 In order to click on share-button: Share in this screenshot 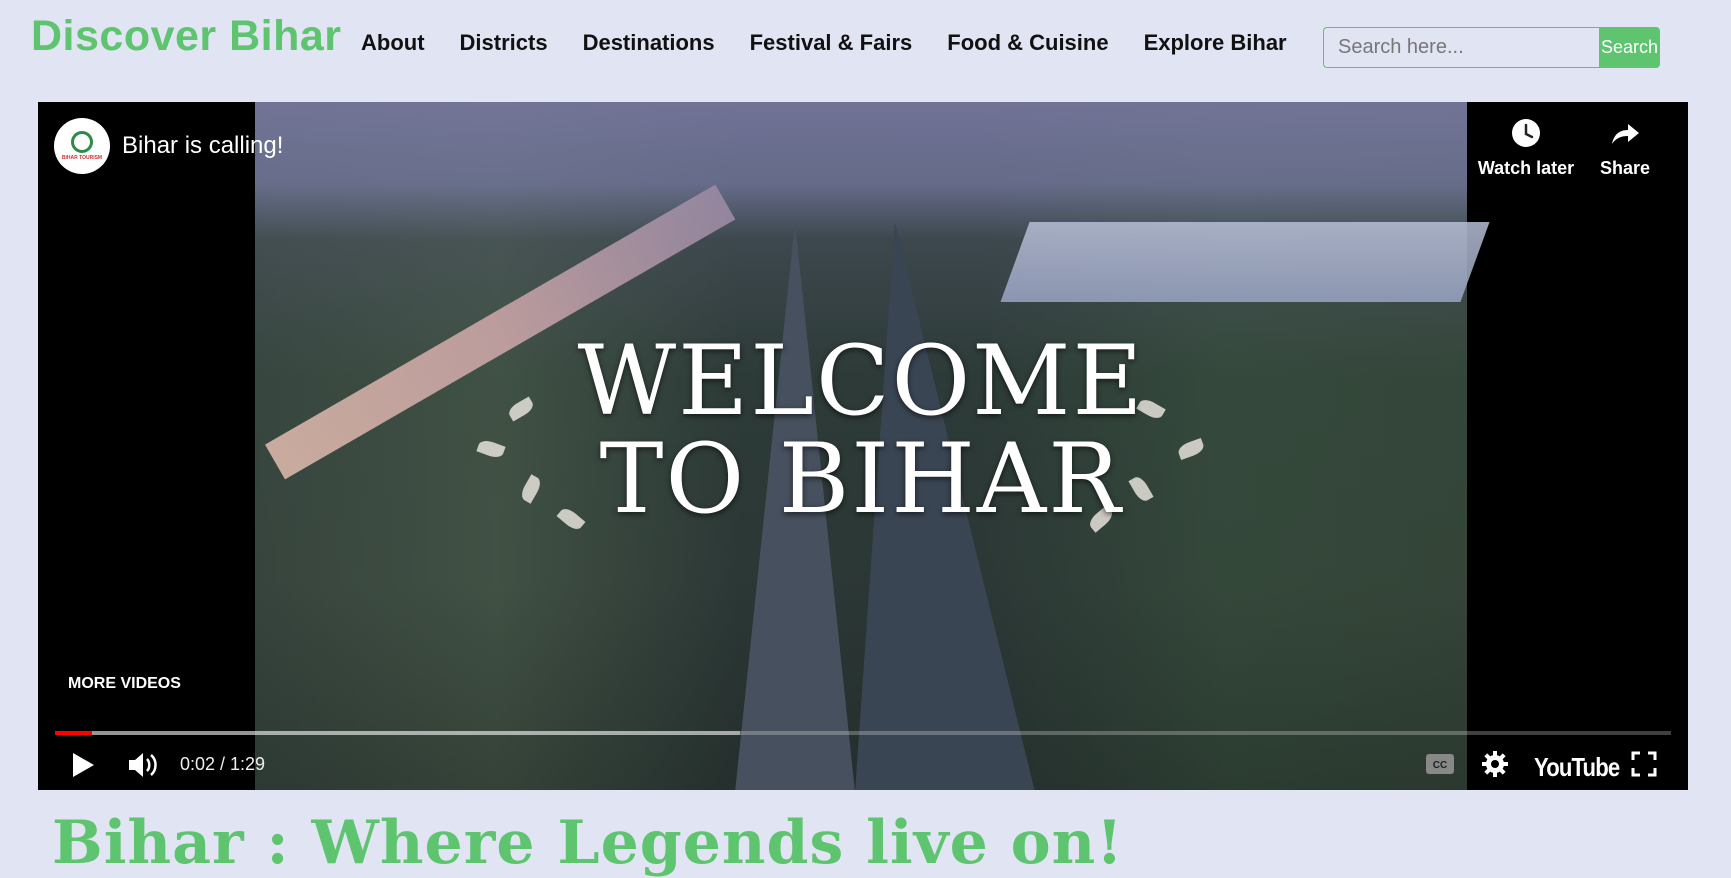, I will do `click(1625, 147)`.